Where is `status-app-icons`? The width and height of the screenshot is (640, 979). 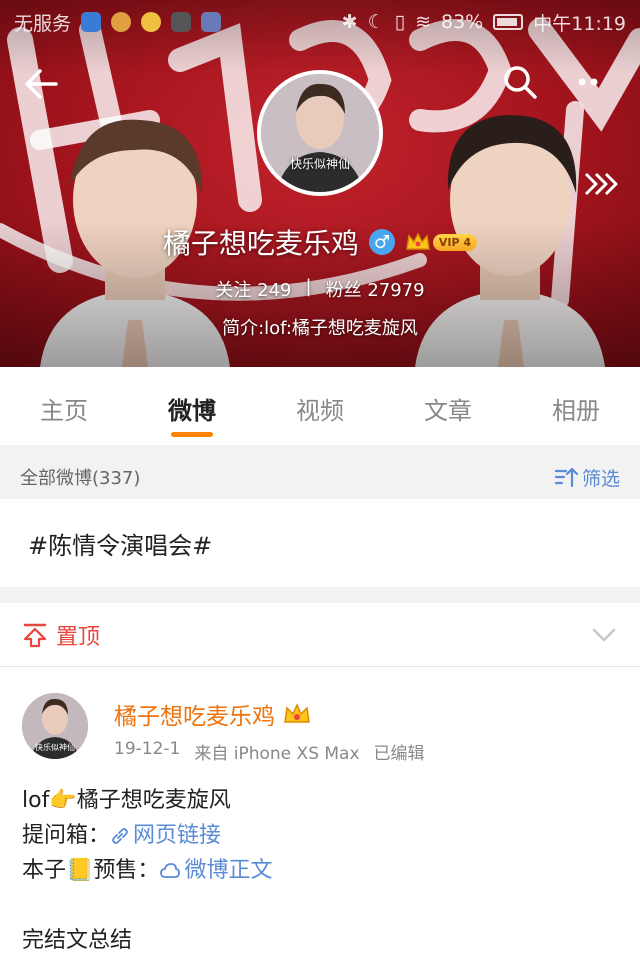 status-app-icons is located at coordinates (151, 22).